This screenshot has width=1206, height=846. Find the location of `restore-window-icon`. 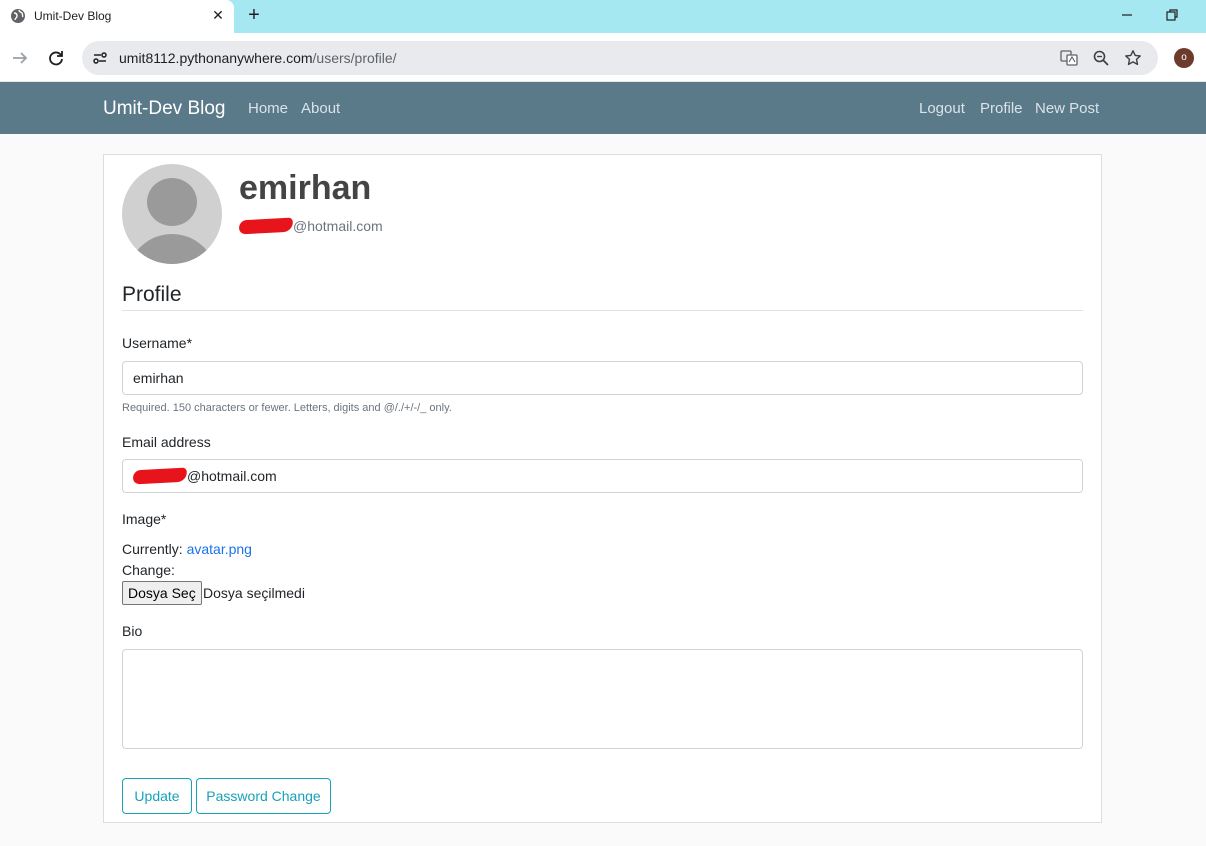

restore-window-icon is located at coordinates (1172, 15).